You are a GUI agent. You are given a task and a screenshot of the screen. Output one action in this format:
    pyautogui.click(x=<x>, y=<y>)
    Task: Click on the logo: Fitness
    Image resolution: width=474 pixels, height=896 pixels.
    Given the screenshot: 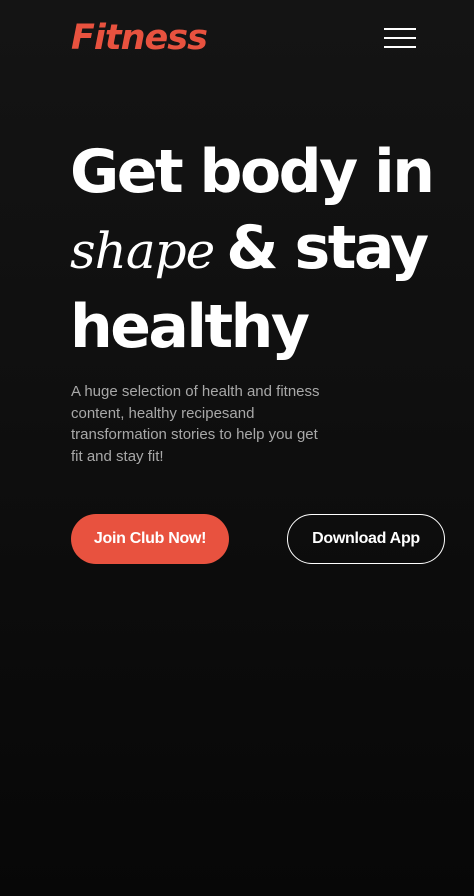 What is the action you would take?
    pyautogui.click(x=139, y=38)
    